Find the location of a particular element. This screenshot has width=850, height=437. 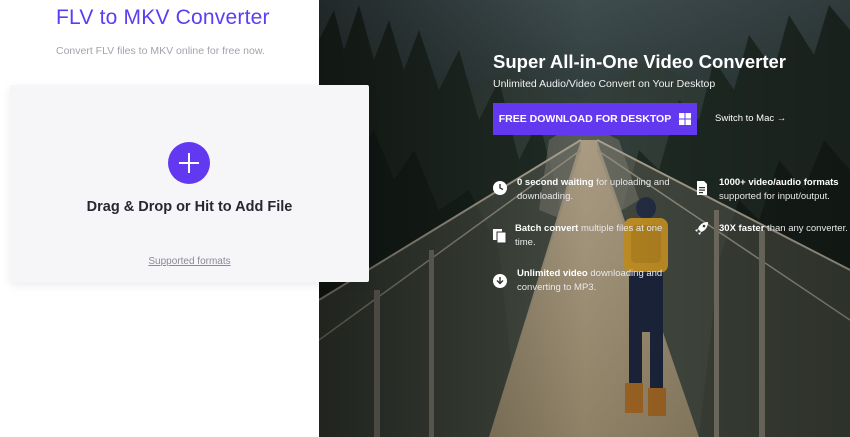

clock-icon is located at coordinates (500, 188).